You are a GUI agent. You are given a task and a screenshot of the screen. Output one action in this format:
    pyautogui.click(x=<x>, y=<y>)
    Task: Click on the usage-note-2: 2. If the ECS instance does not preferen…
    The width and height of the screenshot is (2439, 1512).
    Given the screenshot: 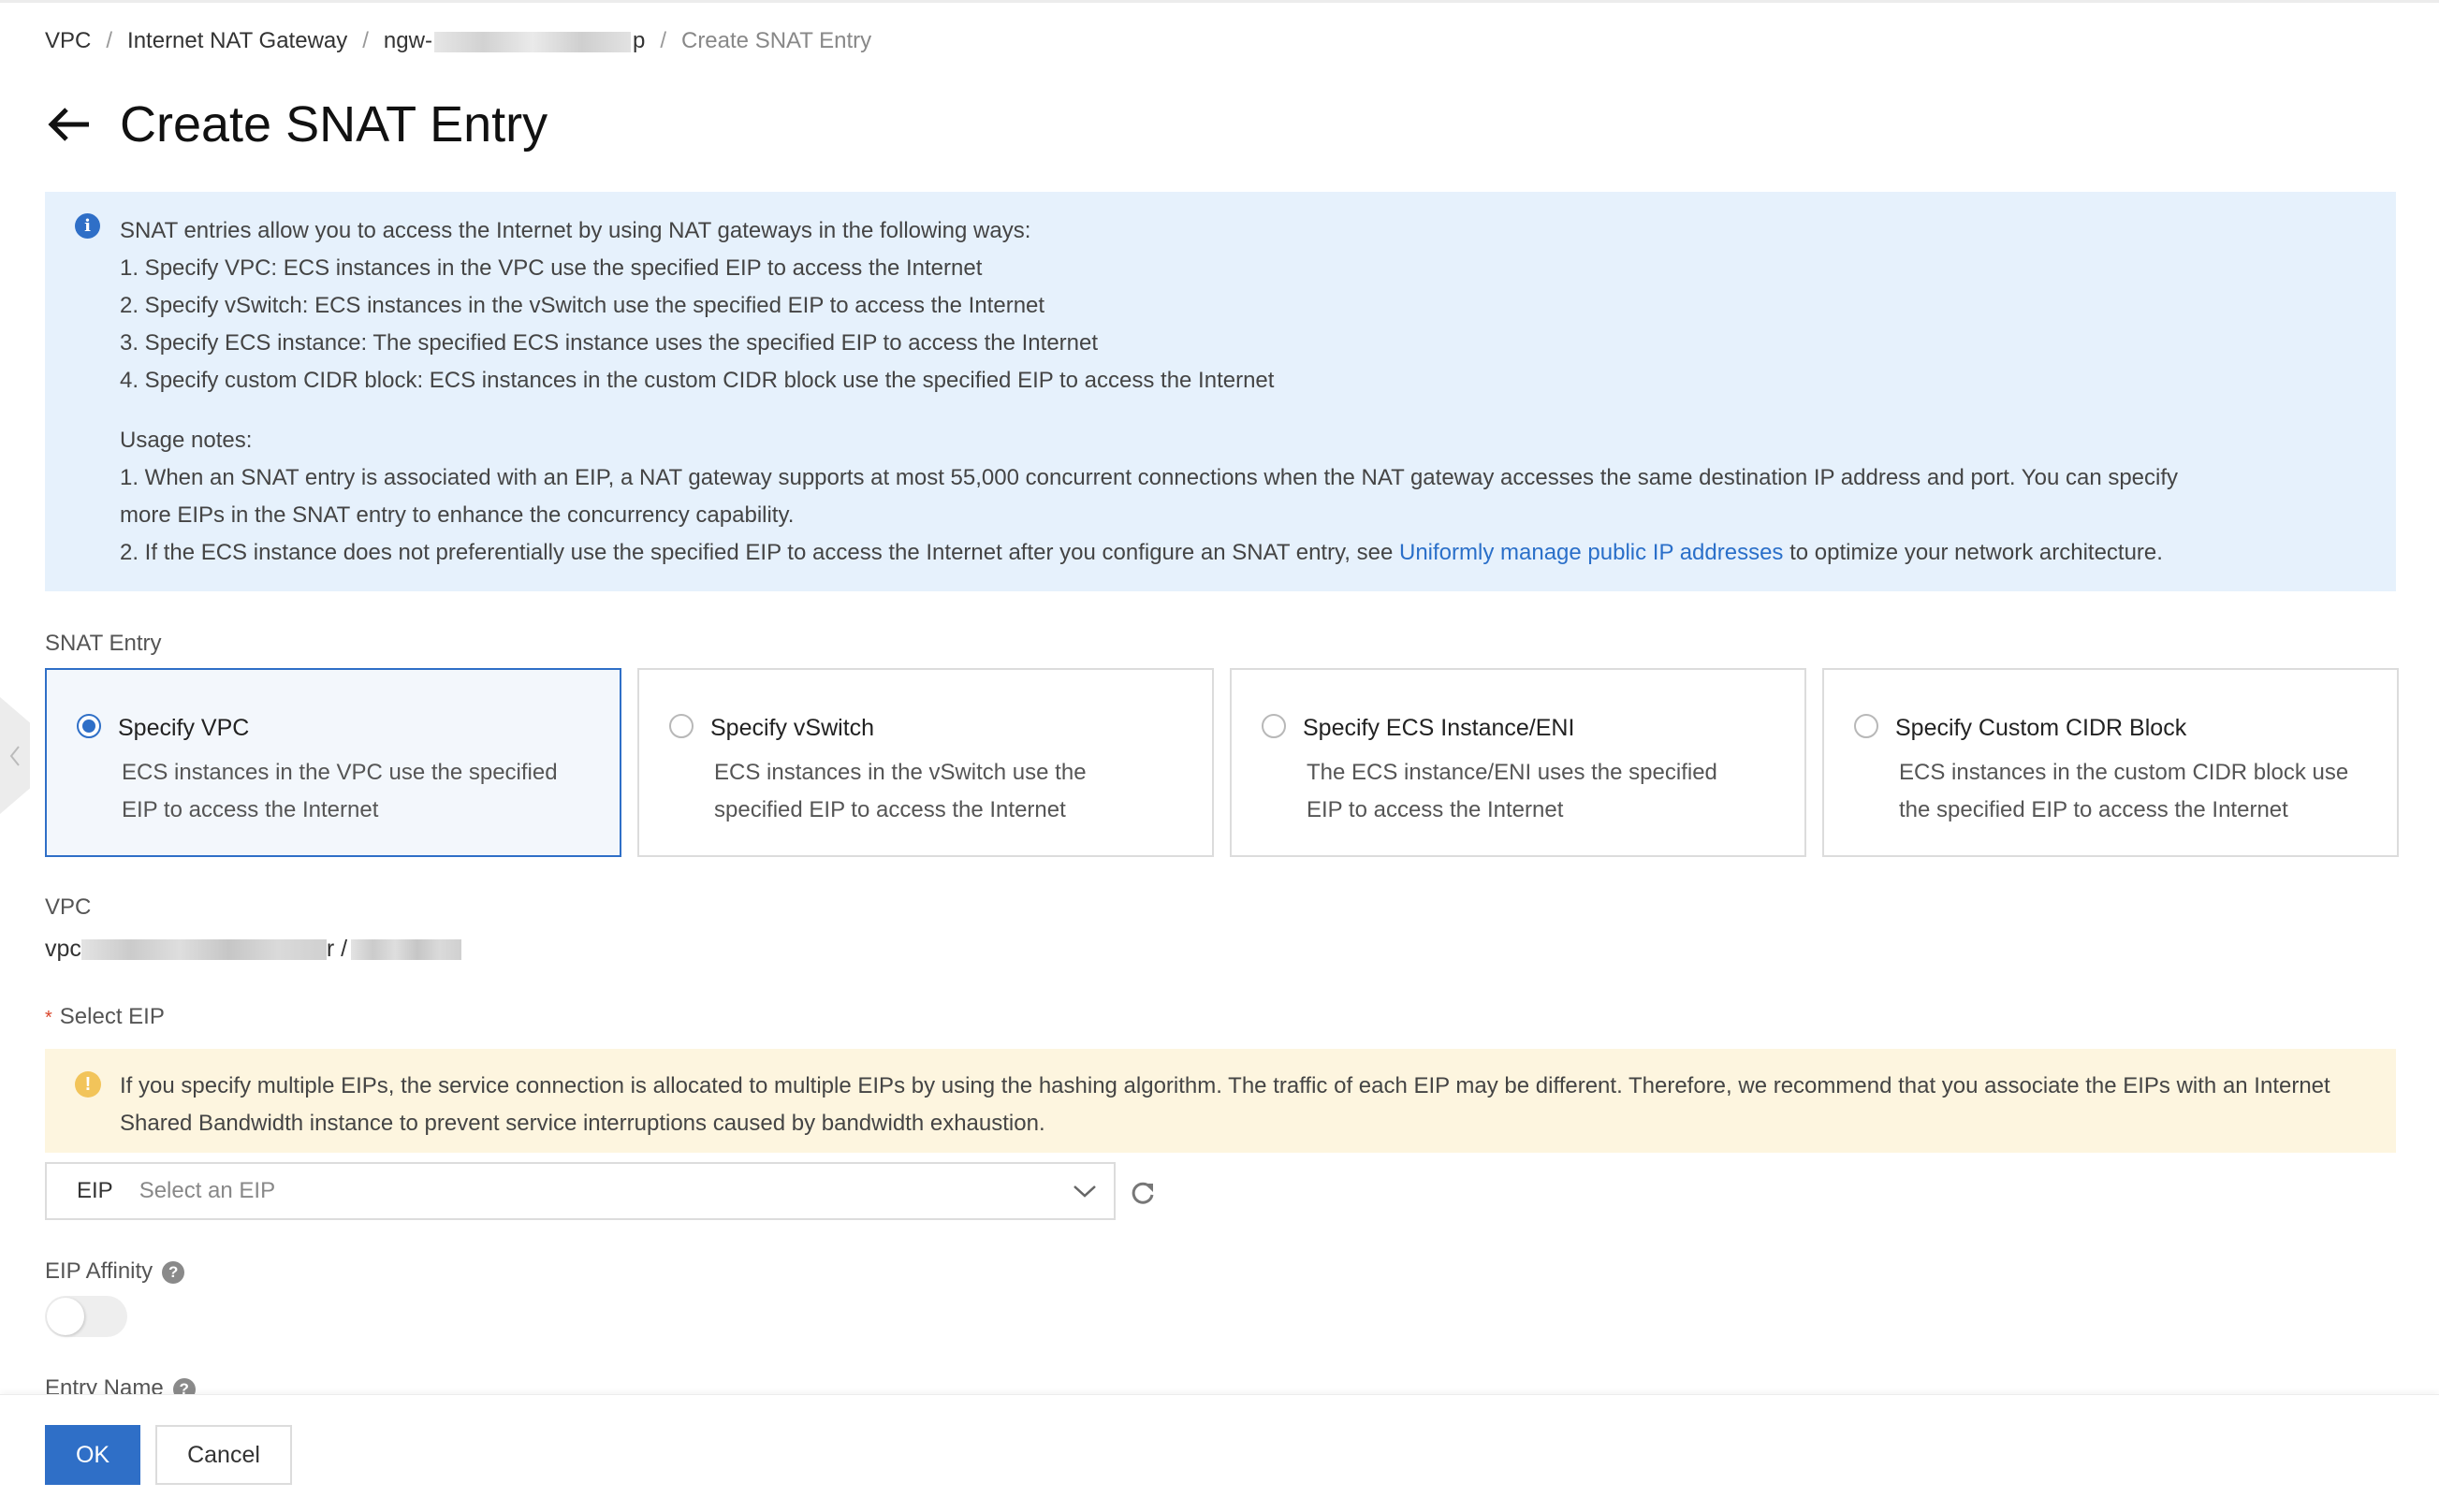 What is the action you would take?
    pyautogui.click(x=1239, y=553)
    